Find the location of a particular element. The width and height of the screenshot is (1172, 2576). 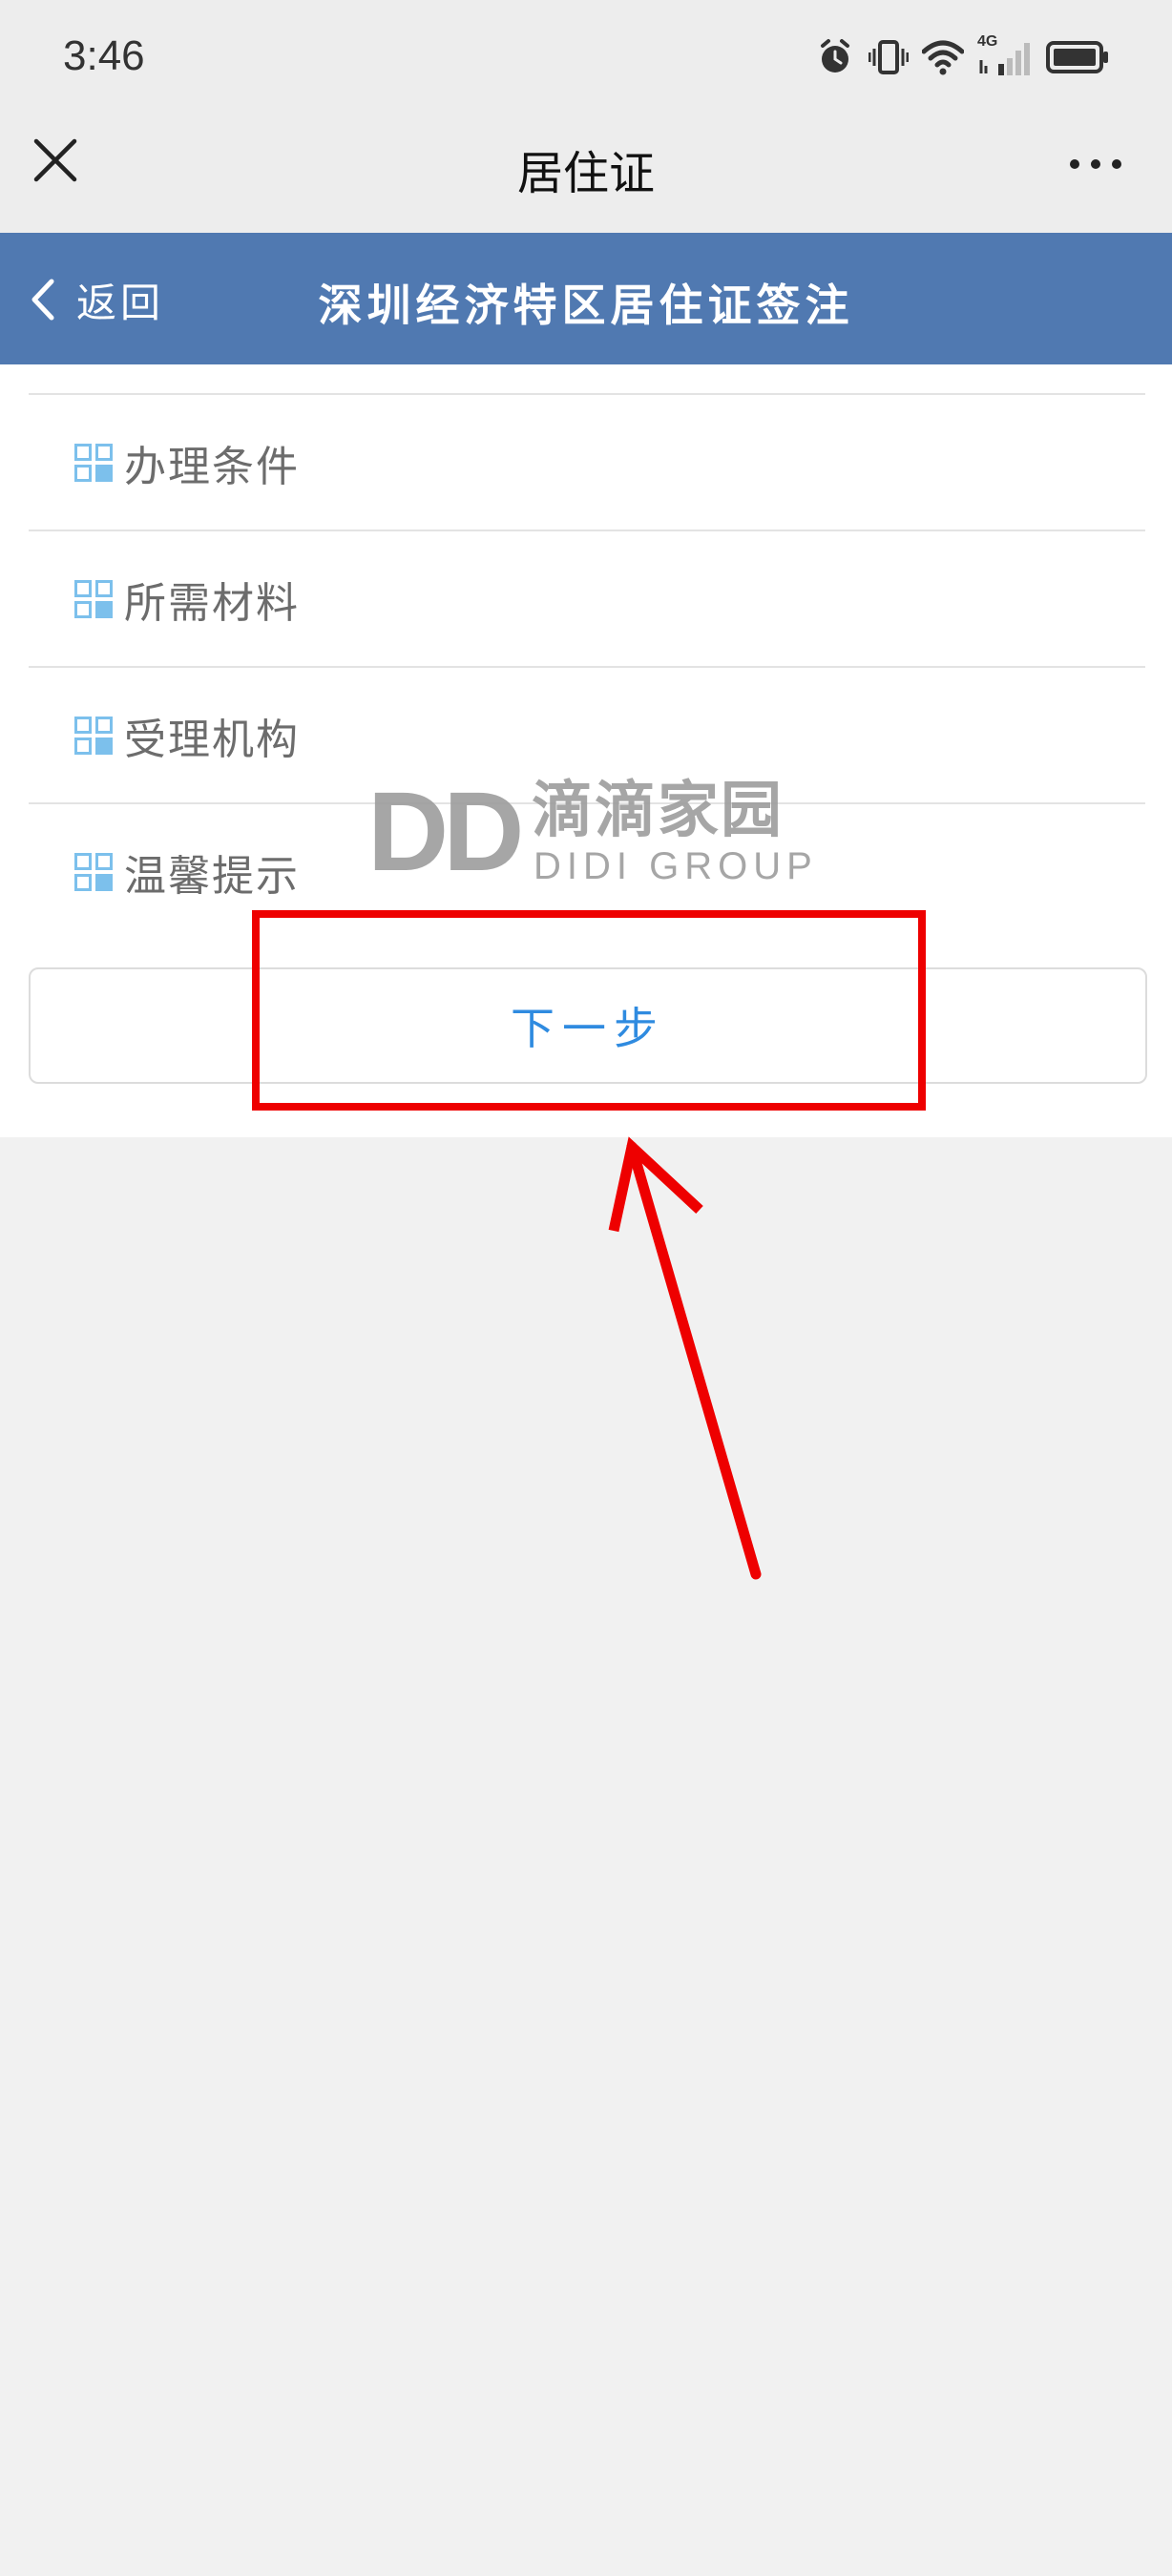

cellular-signal-icon: 4G is located at coordinates (1005, 55).